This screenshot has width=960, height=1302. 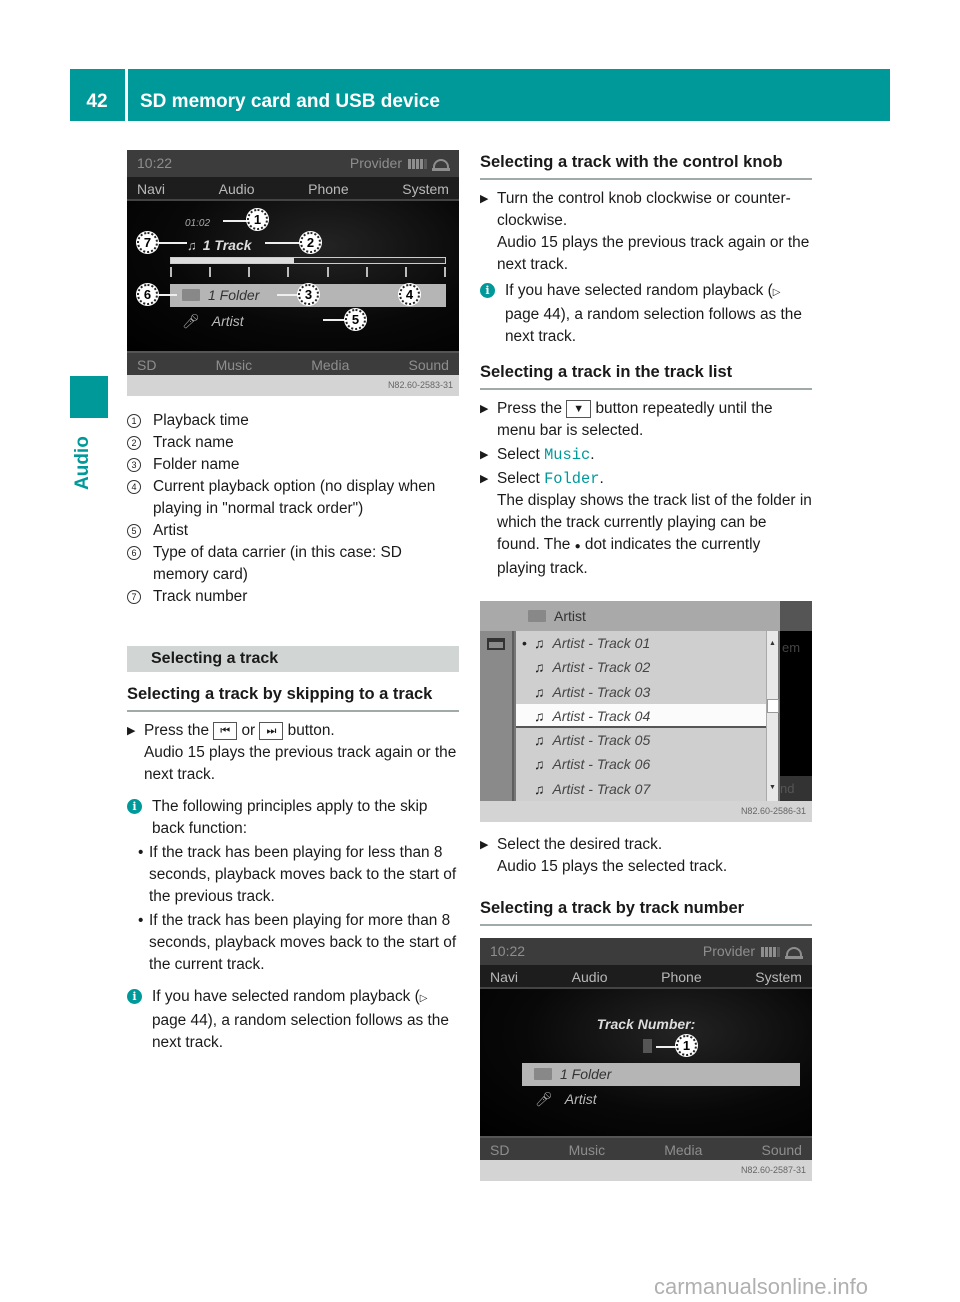 I want to click on track-list-item: ♫ Artist - Track 07, so click(x=641, y=789).